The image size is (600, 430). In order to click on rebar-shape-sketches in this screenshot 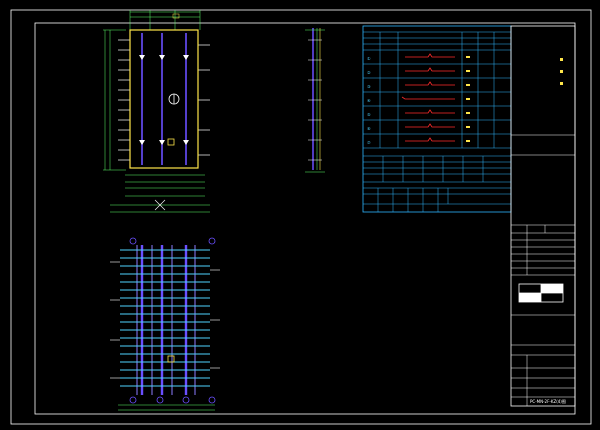, I will do `click(428, 97)`.